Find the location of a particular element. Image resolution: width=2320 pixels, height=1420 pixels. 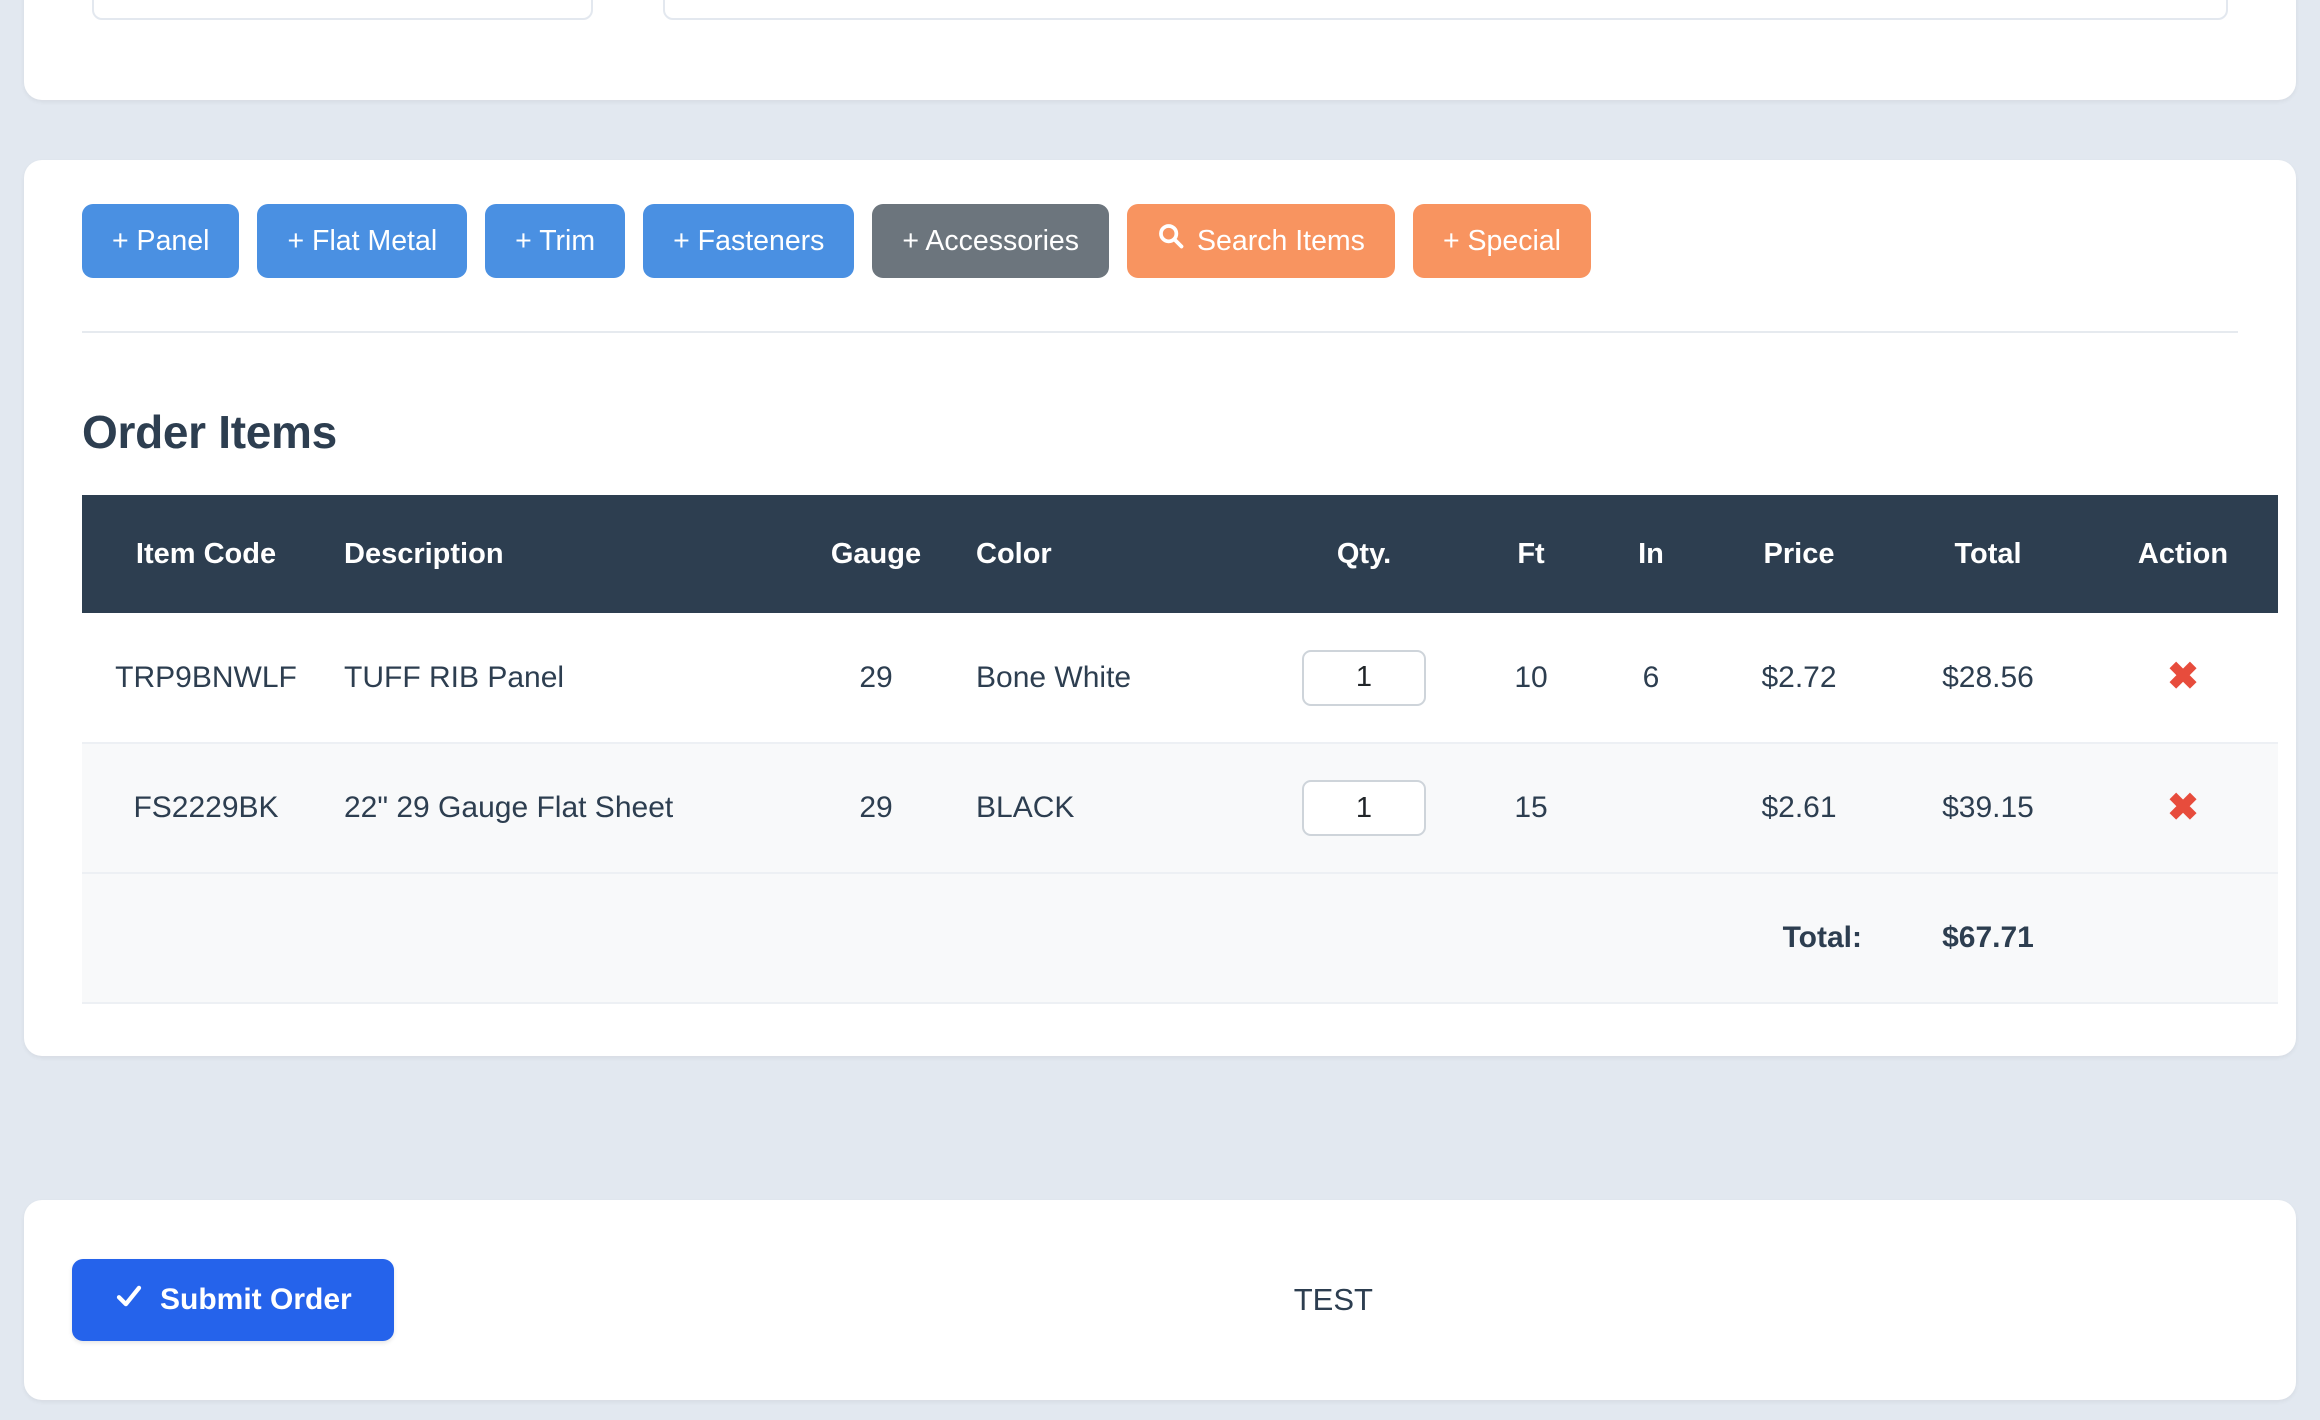

cell-total: $39.15 is located at coordinates (1988, 808).